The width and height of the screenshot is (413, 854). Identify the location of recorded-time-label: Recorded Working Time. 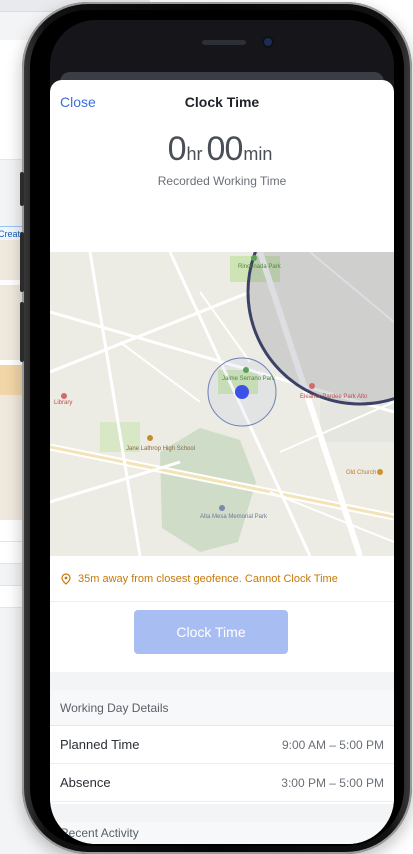
(222, 181).